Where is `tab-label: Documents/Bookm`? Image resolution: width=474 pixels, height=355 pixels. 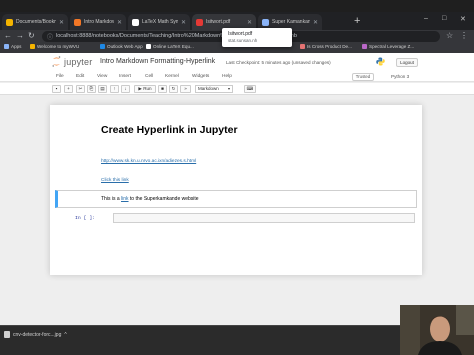 tab-label: Documents/Bookm is located at coordinates (36, 22).